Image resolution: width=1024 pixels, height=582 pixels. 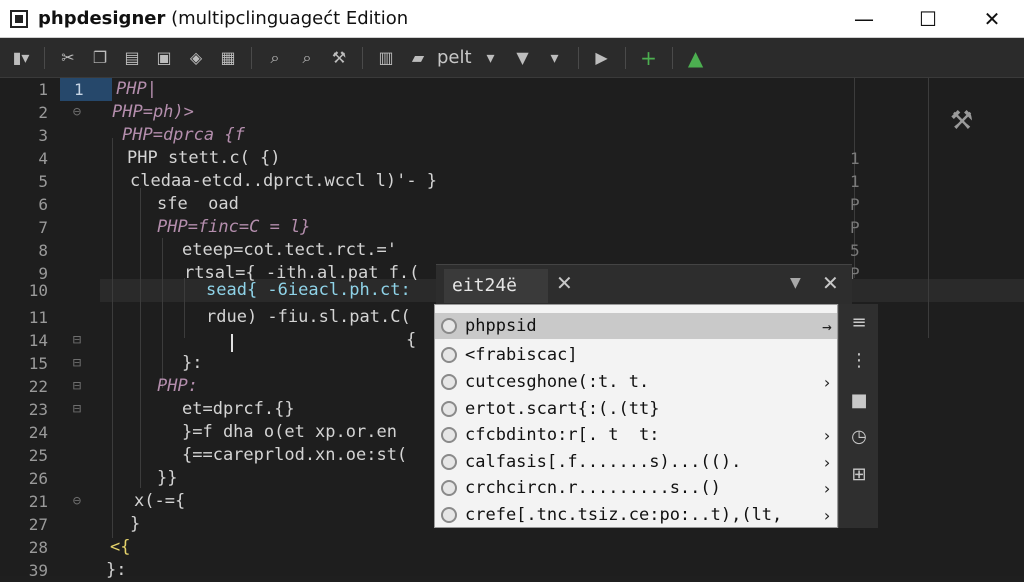 I want to click on maximize-button: ☐, so click(x=928, y=19).